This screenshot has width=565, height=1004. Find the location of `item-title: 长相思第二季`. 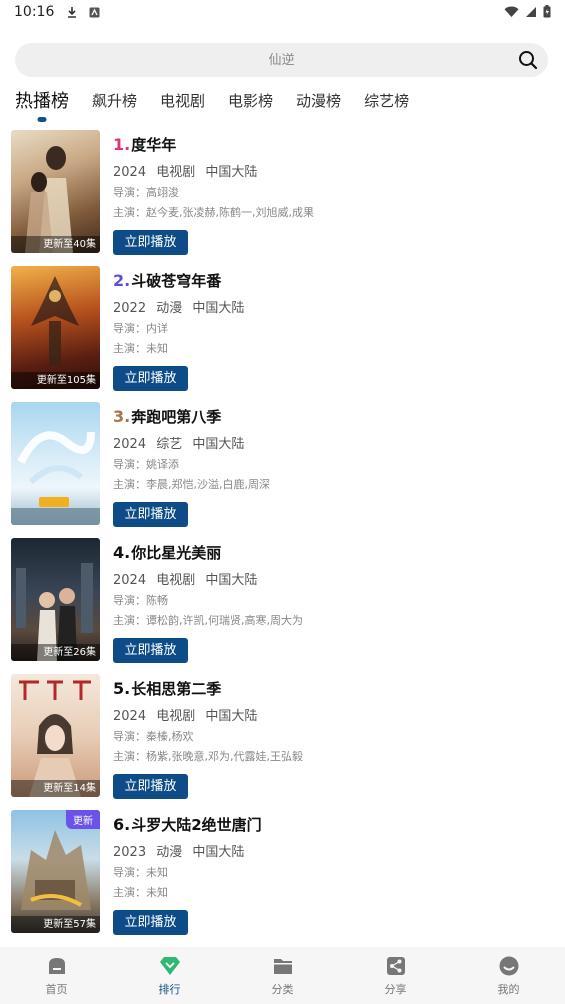

item-title: 长相思第二季 is located at coordinates (176, 688).